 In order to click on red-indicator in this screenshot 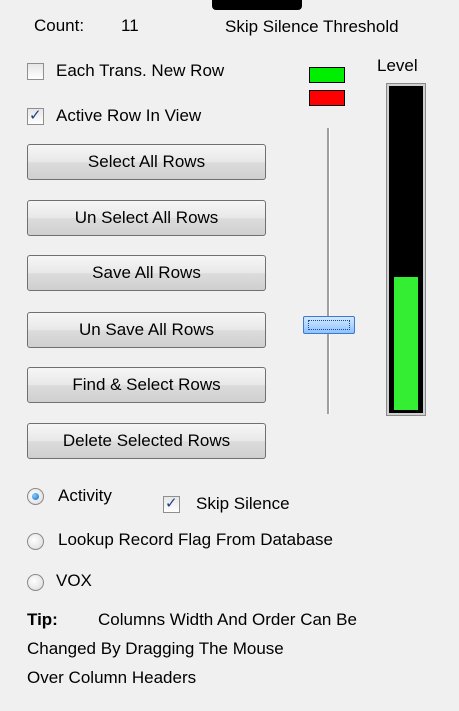, I will do `click(327, 98)`.